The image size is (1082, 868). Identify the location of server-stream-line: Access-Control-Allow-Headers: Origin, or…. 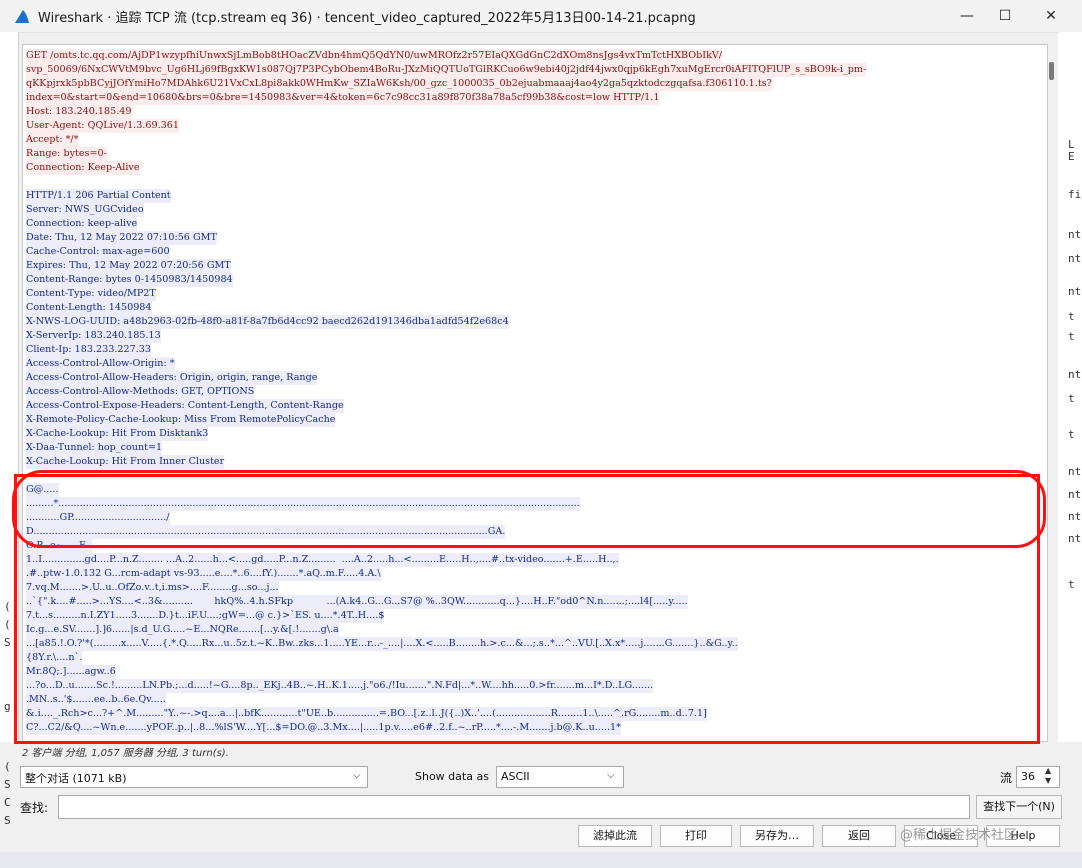
(172, 378).